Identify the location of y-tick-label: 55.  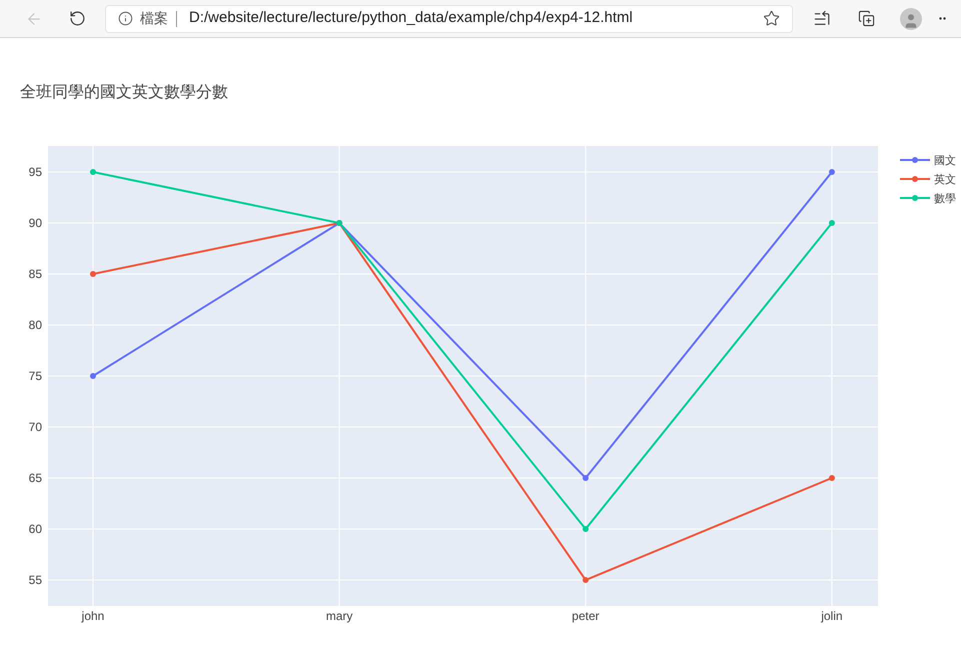
(35, 580).